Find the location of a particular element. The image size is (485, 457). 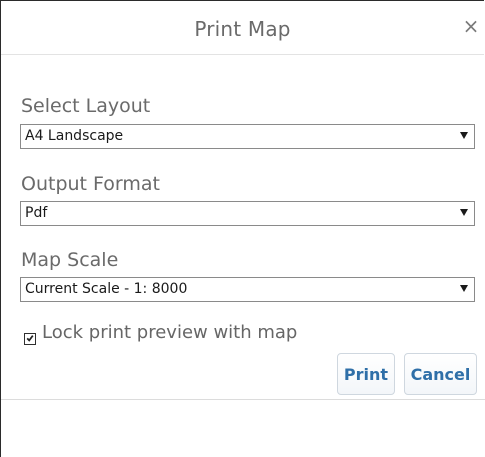

checkmark-icon is located at coordinates (30, 338).